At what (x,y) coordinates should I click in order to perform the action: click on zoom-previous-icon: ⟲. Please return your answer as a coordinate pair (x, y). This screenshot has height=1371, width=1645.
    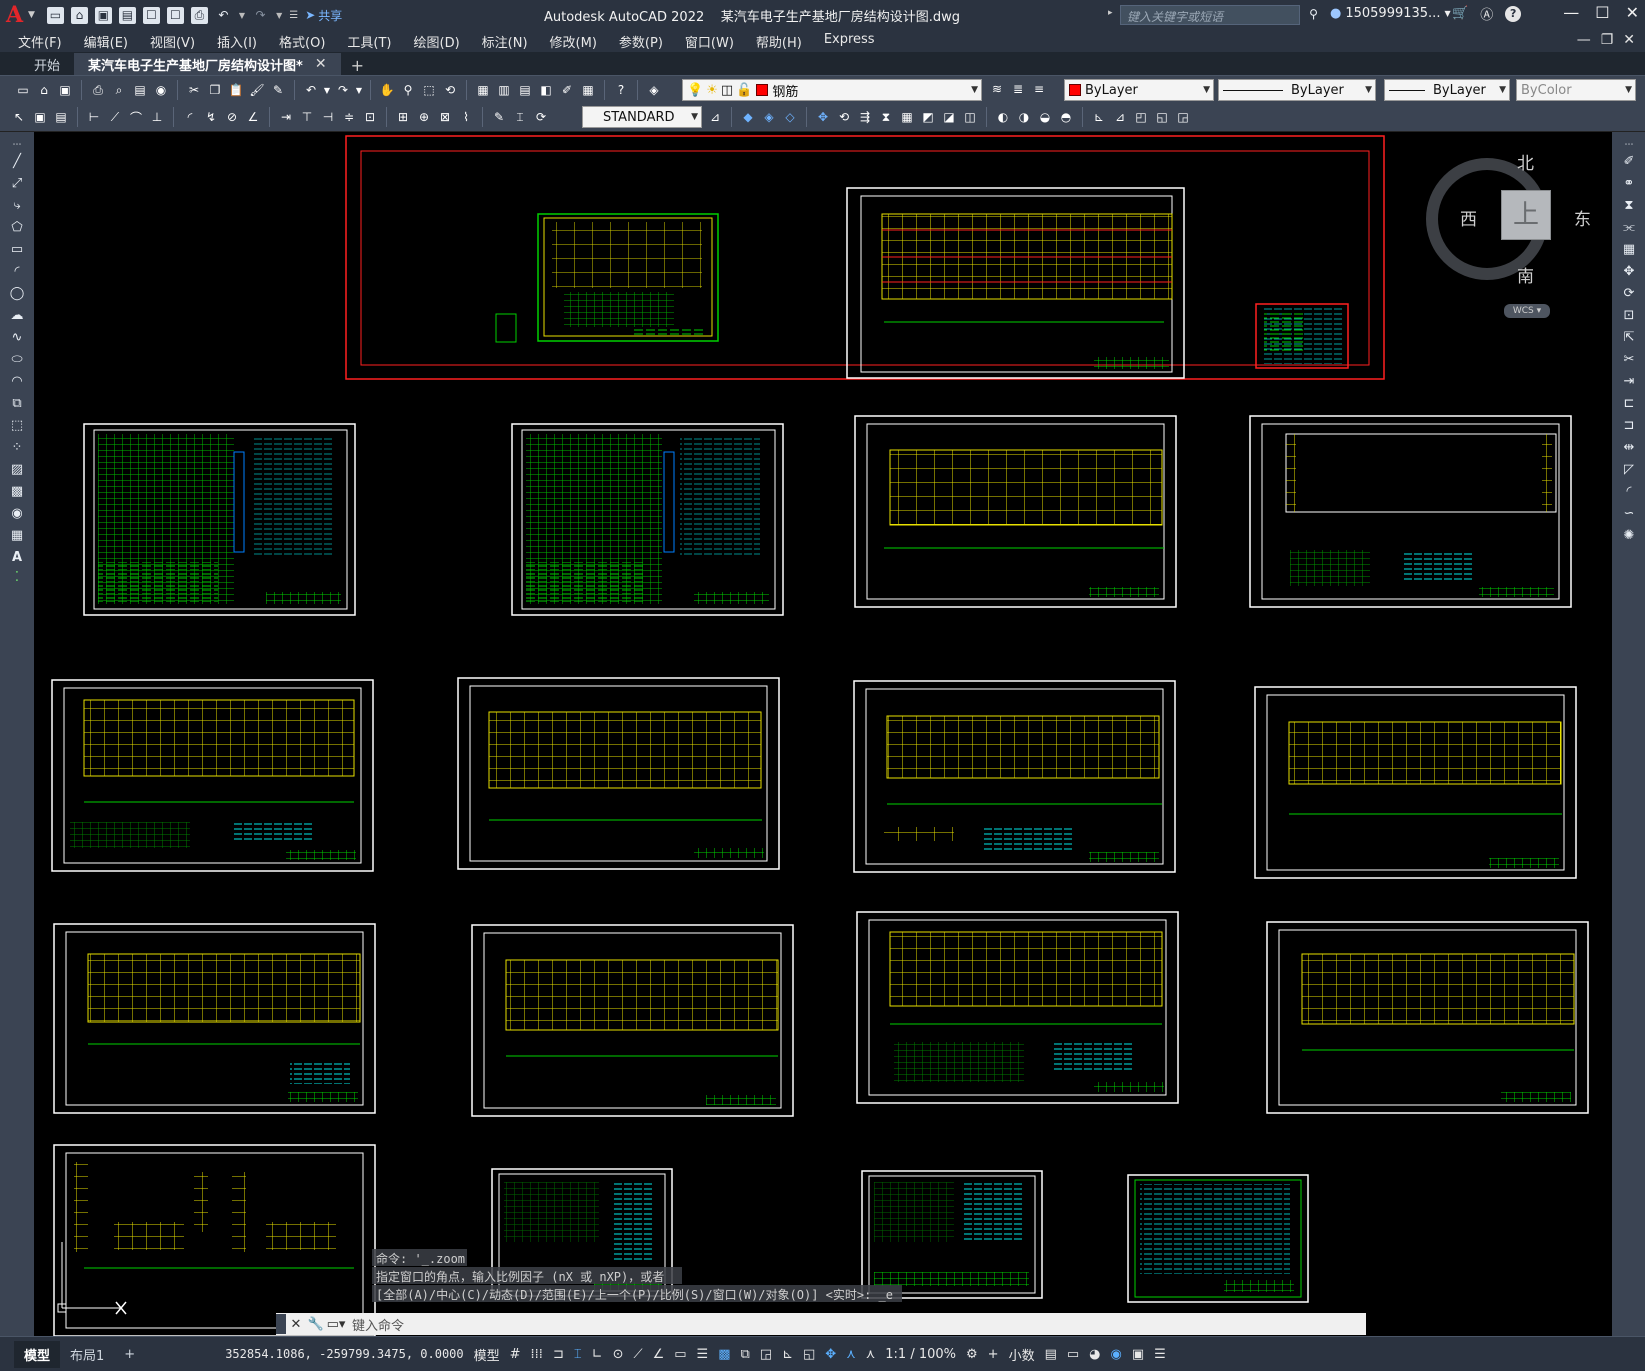
    Looking at the image, I should click on (450, 90).